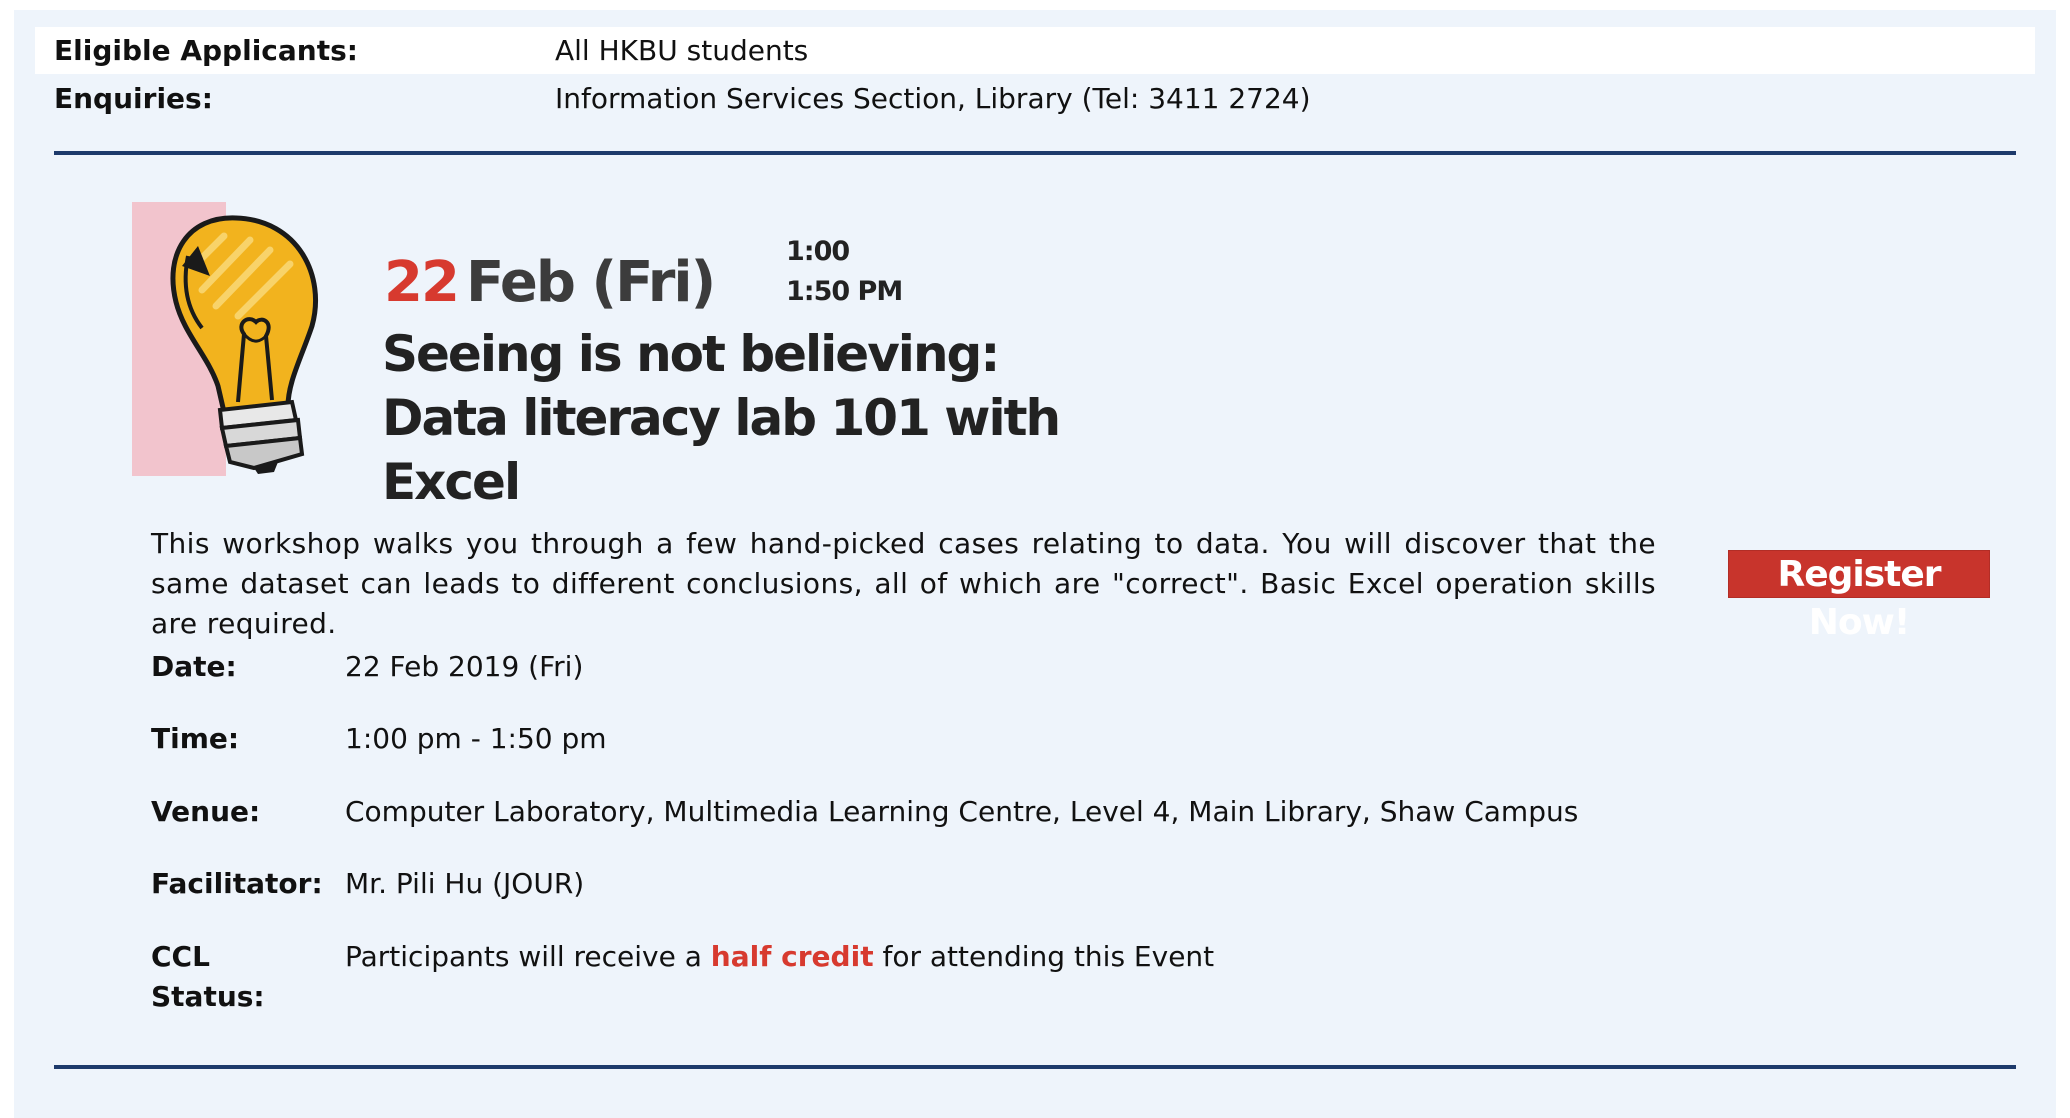 The height and width of the screenshot is (1118, 2070). I want to click on facilitator-value: Mr. Pili Hu (JOUR), so click(465, 883).